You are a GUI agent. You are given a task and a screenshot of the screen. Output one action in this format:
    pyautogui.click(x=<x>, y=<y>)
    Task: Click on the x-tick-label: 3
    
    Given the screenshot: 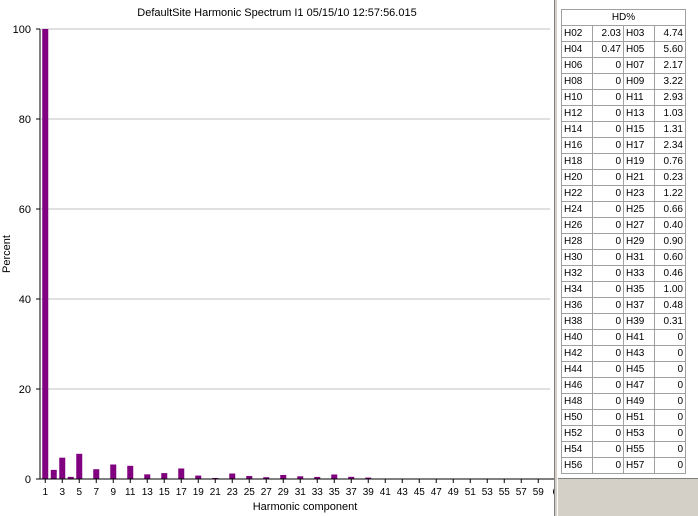 What is the action you would take?
    pyautogui.click(x=62, y=492)
    